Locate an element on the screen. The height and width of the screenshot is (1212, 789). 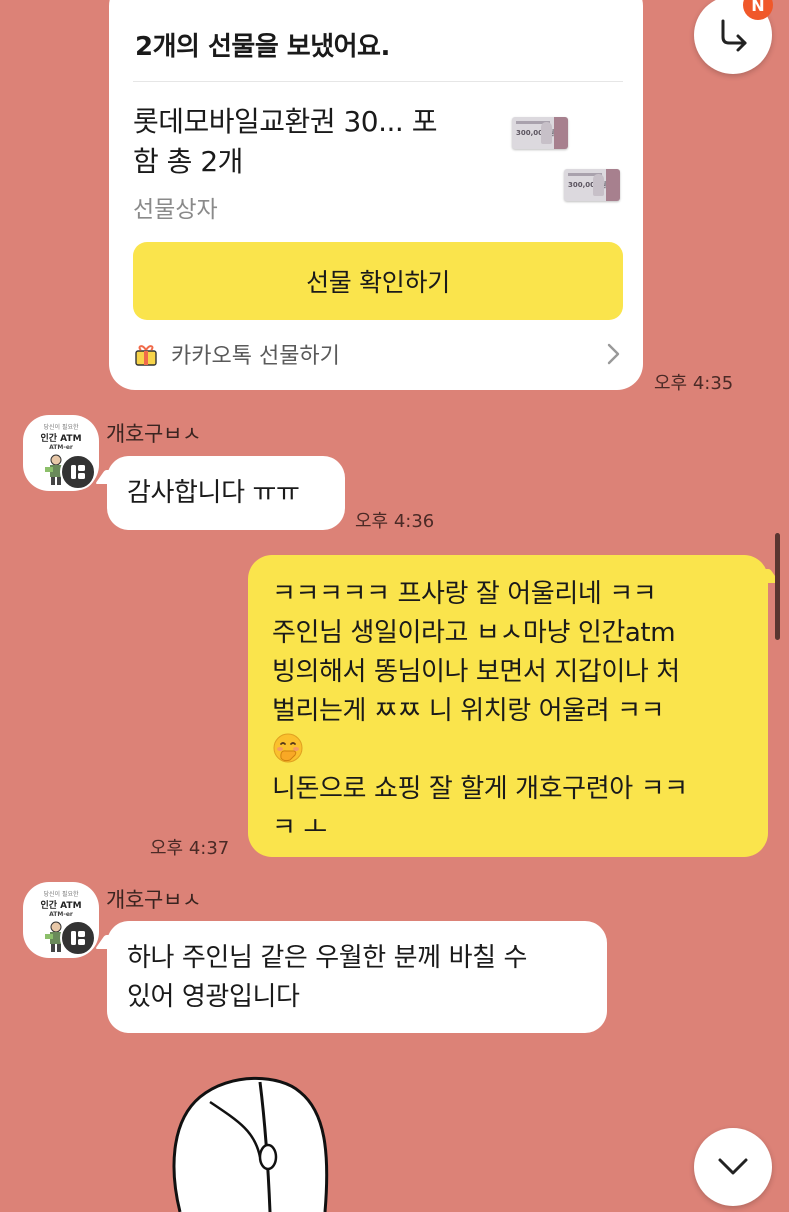
message-time: 오후 4:37 is located at coordinates (190, 848).